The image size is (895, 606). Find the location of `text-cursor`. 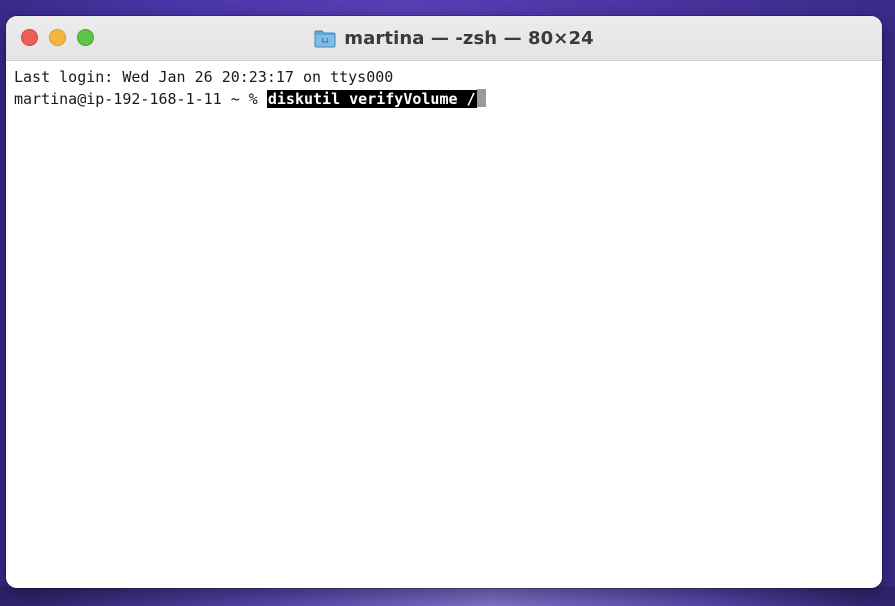

text-cursor is located at coordinates (481, 98).